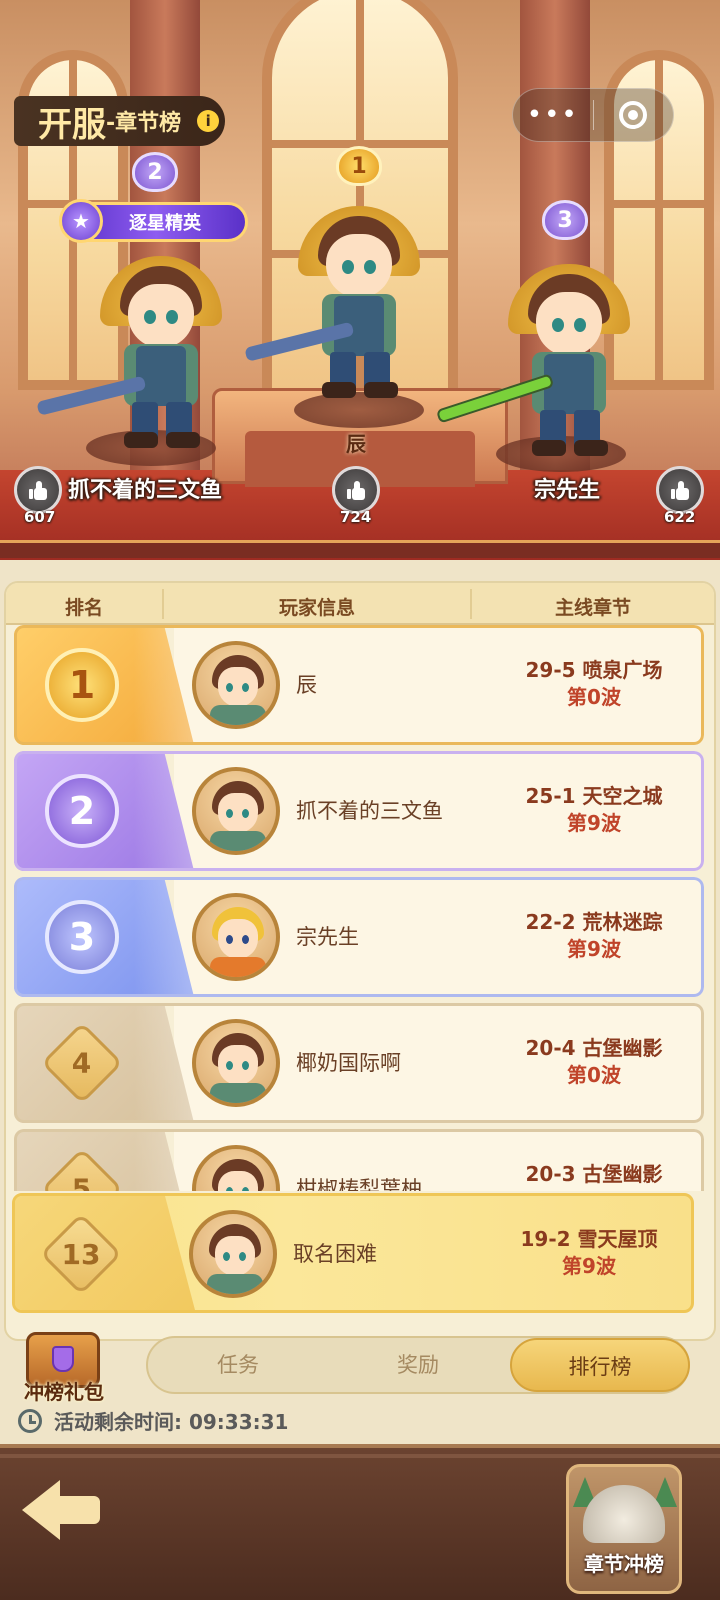  What do you see at coordinates (360, 604) in the screenshot?
I see `table-header: 排名 玩家信息 主线章节` at bounding box center [360, 604].